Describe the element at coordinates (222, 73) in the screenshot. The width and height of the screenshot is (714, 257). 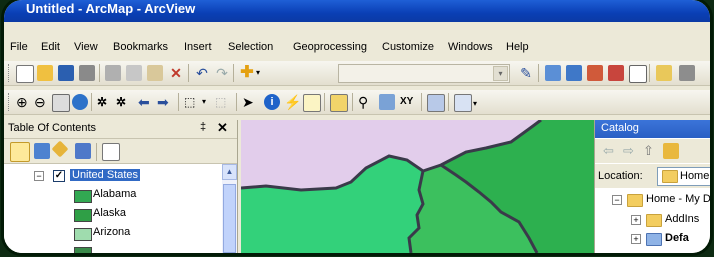
I see `redo-icon: ↷` at that location.